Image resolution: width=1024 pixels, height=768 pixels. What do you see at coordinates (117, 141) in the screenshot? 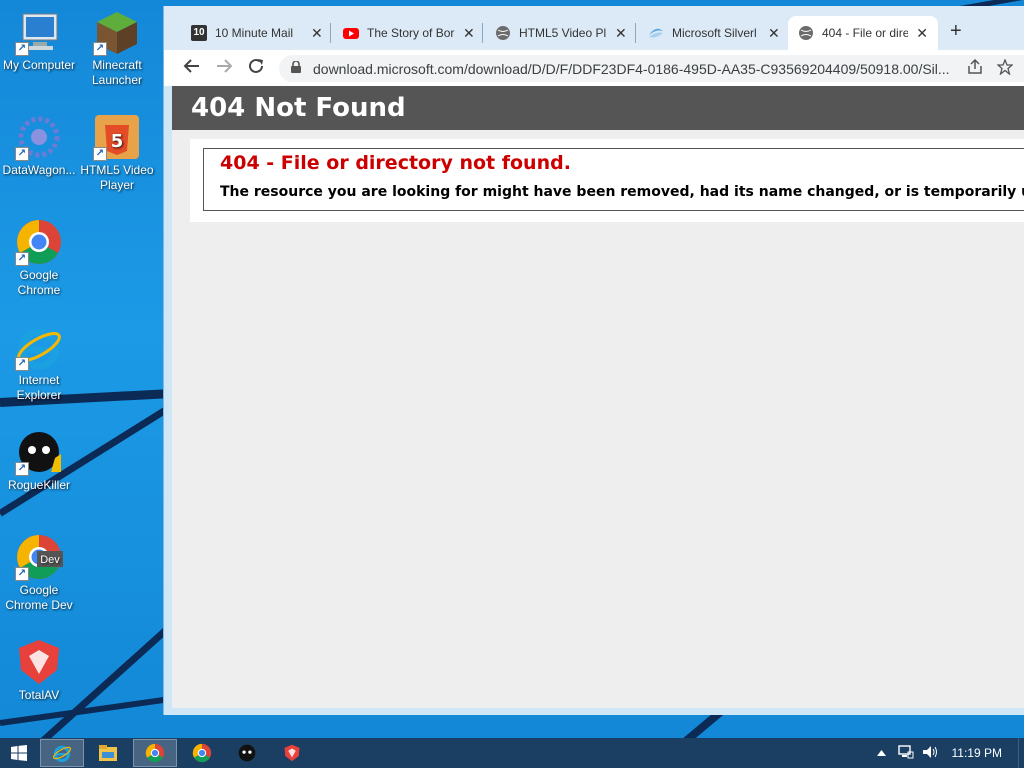
I see `svg-text: 5` at bounding box center [117, 141].